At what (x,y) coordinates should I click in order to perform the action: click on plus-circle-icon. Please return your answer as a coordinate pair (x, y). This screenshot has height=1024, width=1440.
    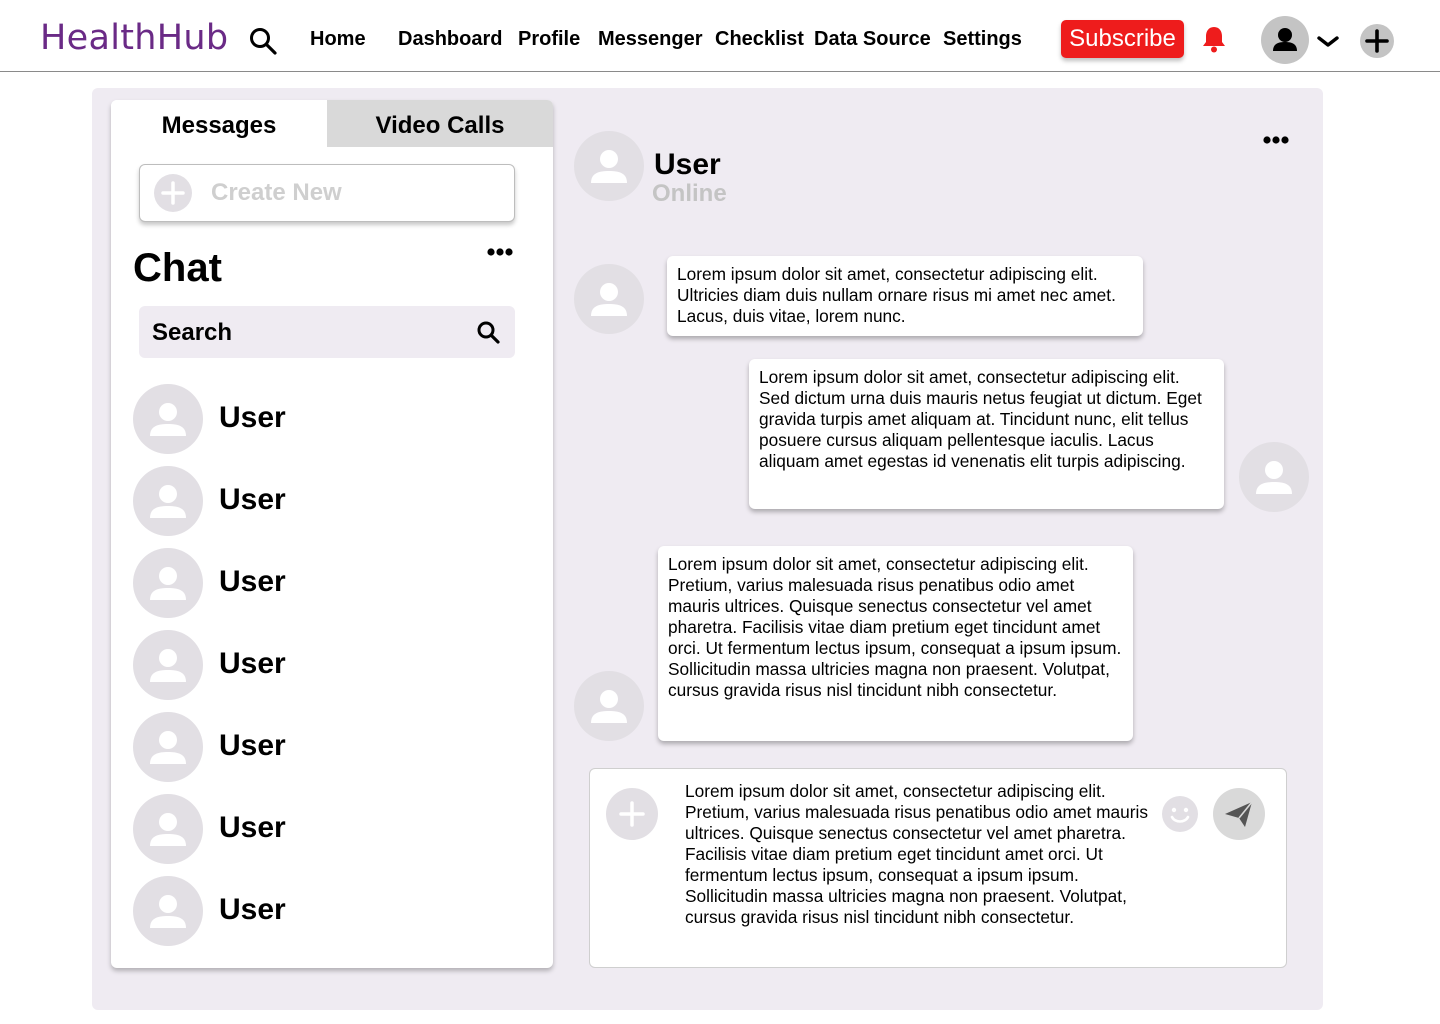
    Looking at the image, I should click on (173, 193).